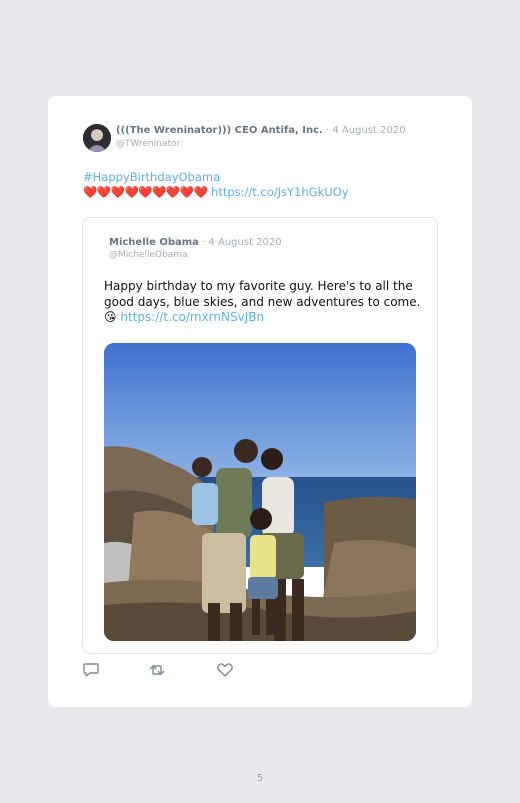 The width and height of the screenshot is (520, 803). Describe the element at coordinates (182, 670) in the screenshot. I see `tweet-actions` at that location.